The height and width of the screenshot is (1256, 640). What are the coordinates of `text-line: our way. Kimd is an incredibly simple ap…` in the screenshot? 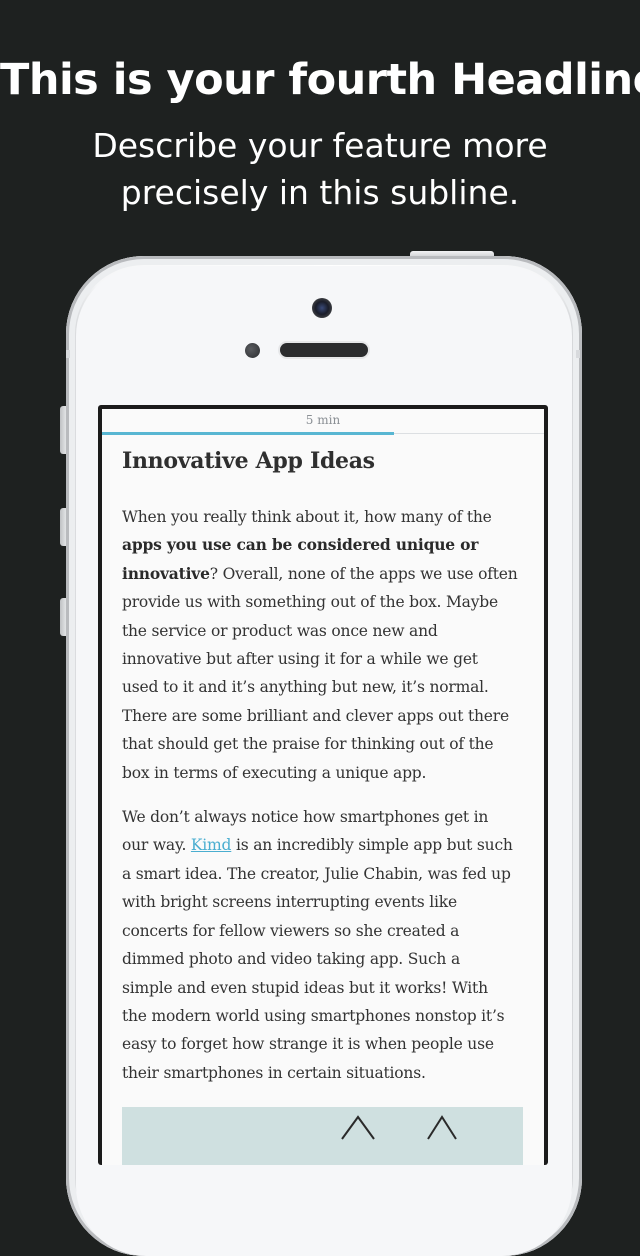 It's located at (322, 845).